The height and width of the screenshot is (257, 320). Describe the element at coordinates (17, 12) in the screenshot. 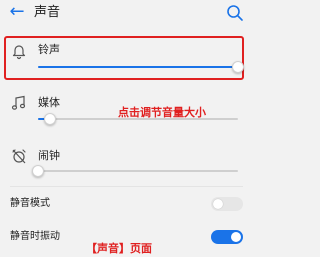

I see `back-arrow-icon: ←` at that location.